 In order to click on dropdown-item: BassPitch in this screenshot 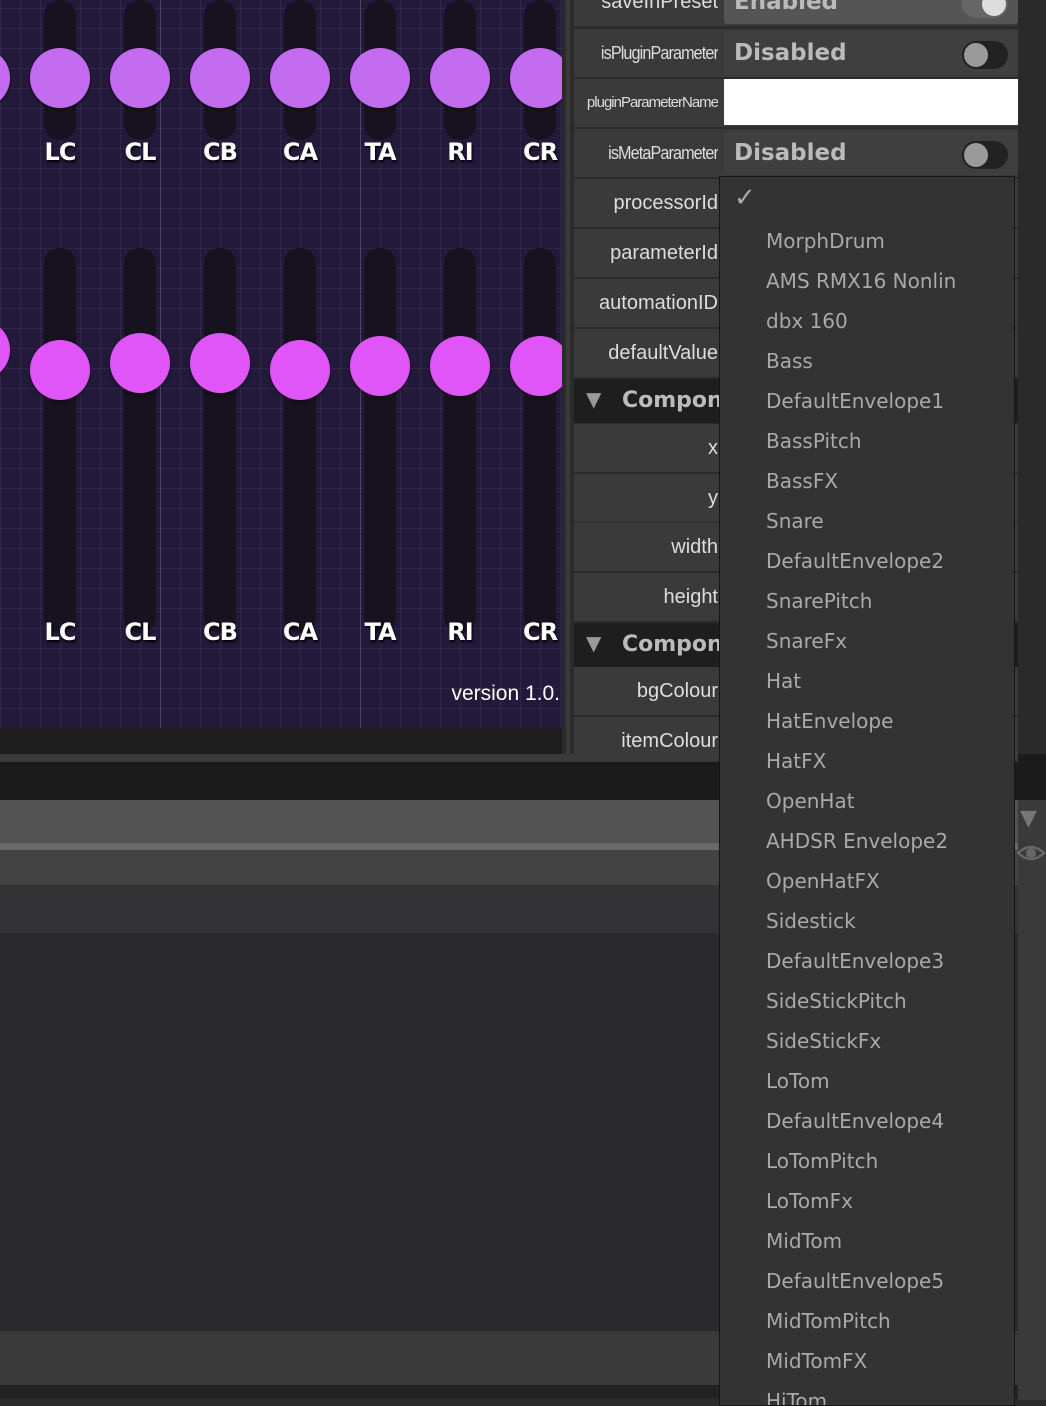, I will do `click(814, 441)`.